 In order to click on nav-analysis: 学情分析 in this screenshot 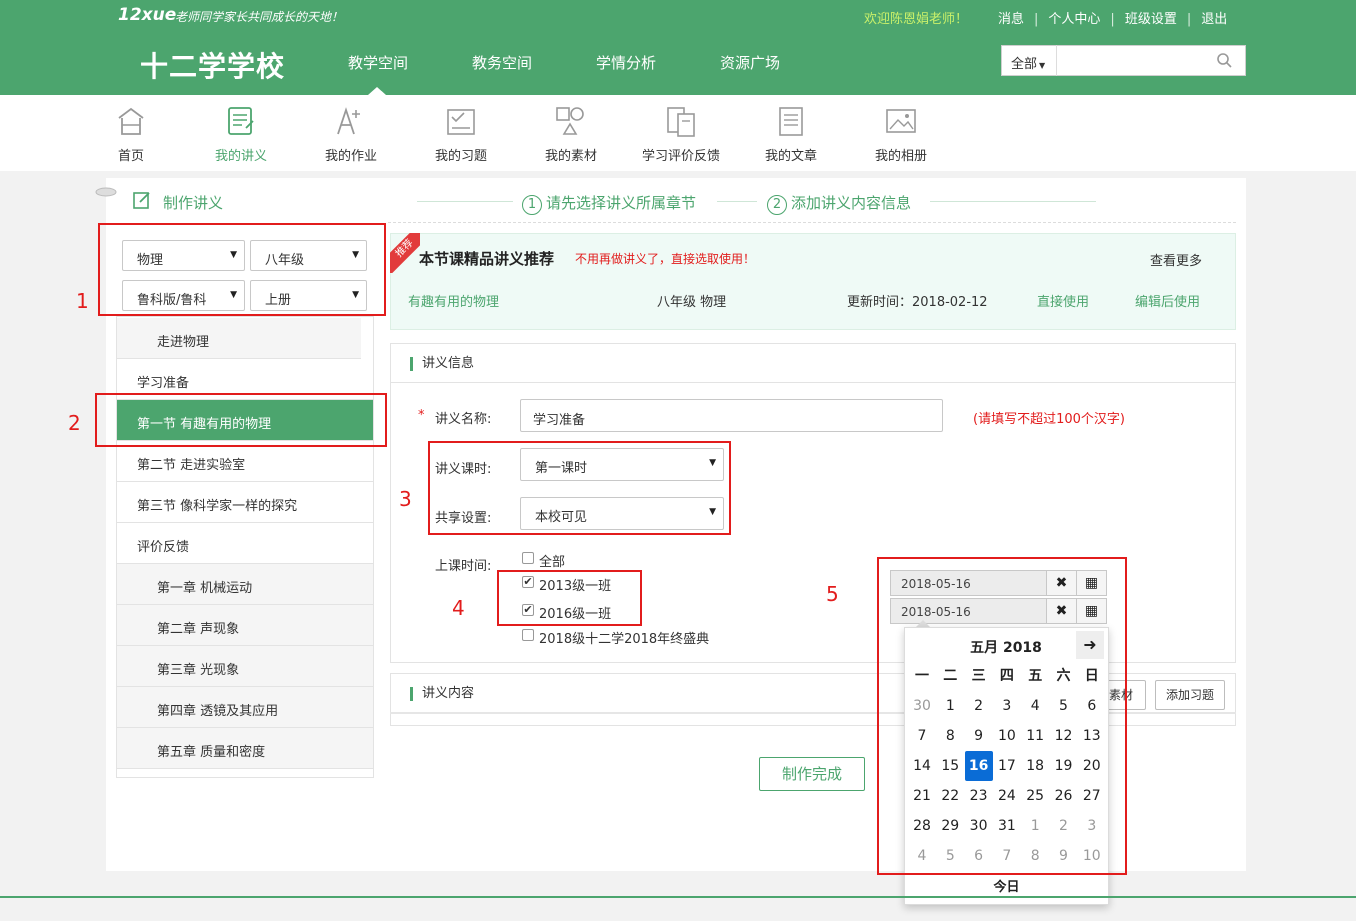, I will do `click(626, 62)`.